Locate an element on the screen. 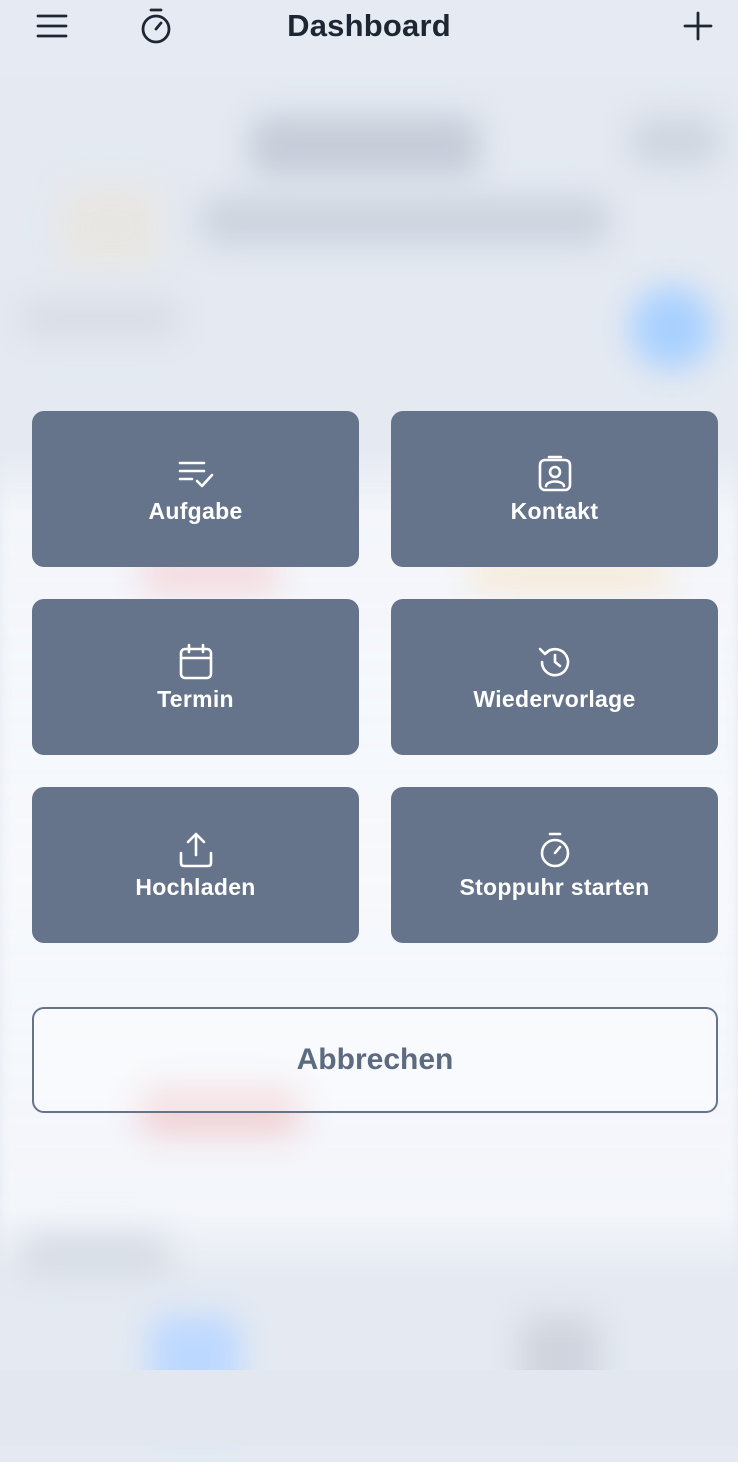  action-hochladen: Hochladen is located at coordinates (195, 865).